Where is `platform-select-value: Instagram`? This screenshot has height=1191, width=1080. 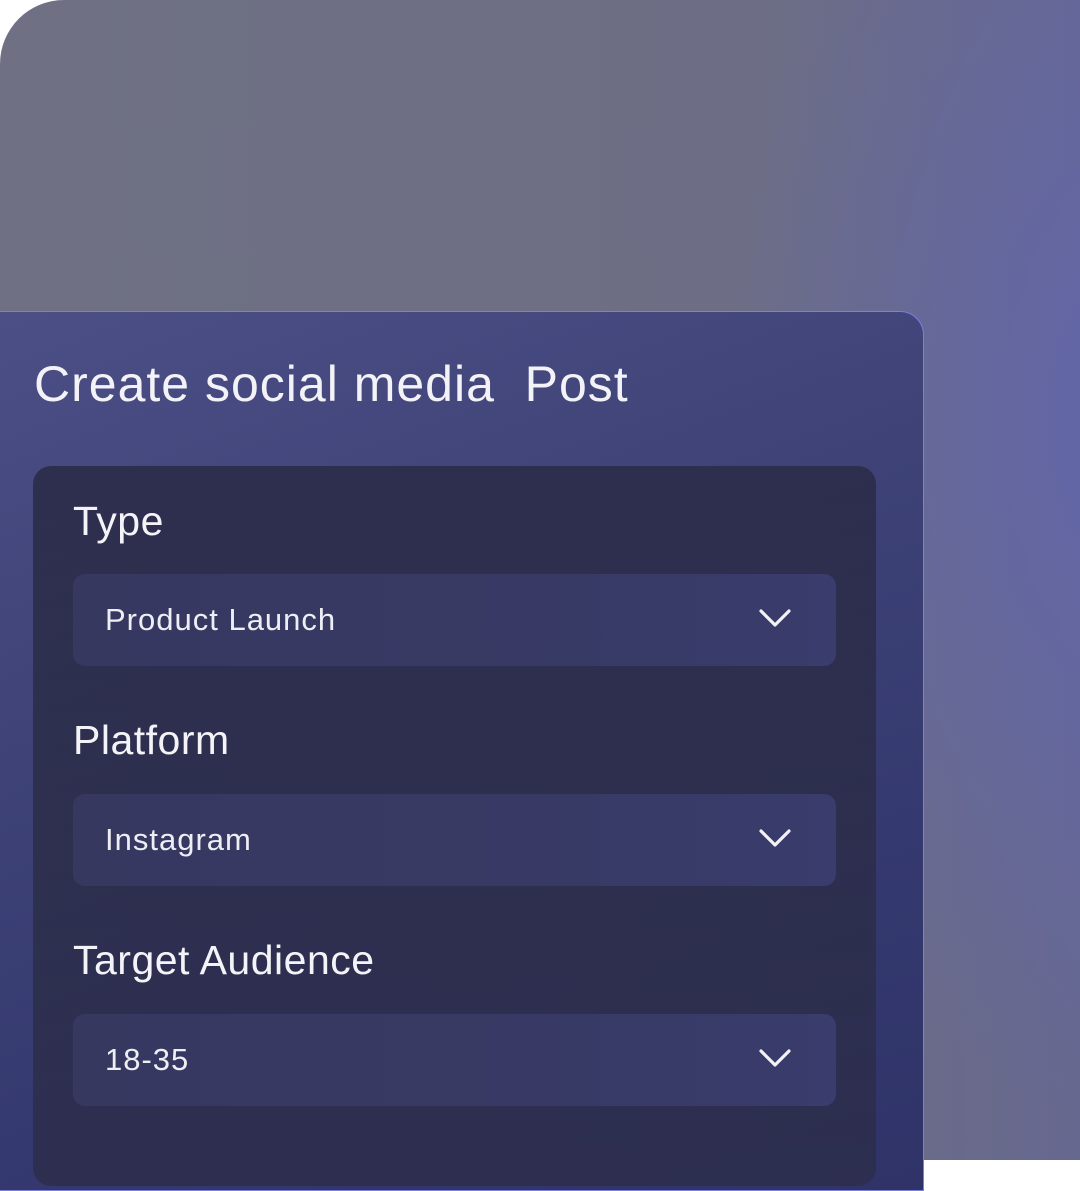 platform-select-value: Instagram is located at coordinates (178, 839).